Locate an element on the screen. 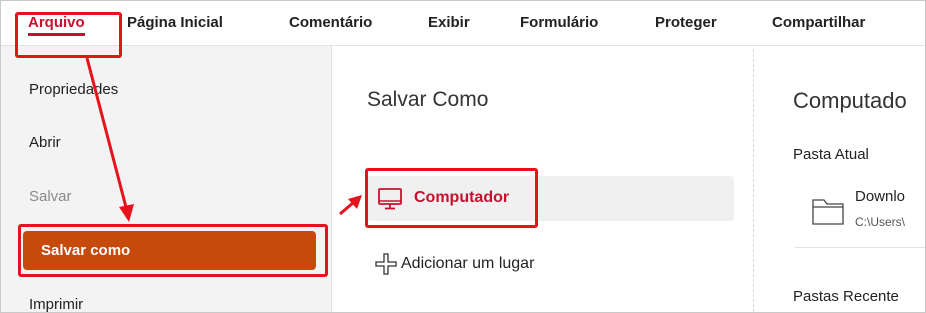 This screenshot has height=313, width=926. panel-title: Salvar Como is located at coordinates (428, 99).